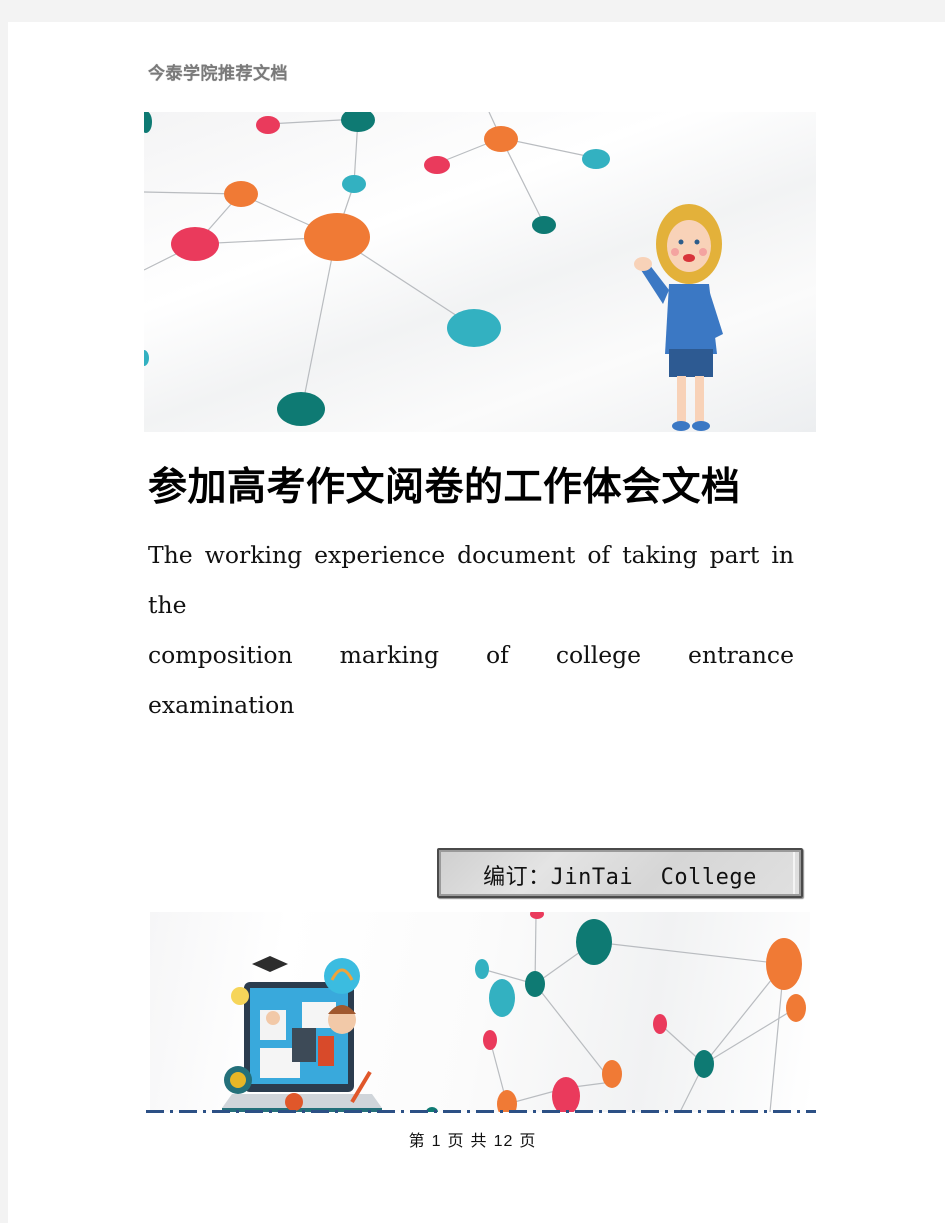 The image size is (945, 1223). What do you see at coordinates (503, 1141) in the screenshot?
I see `total-pages: 12` at bounding box center [503, 1141].